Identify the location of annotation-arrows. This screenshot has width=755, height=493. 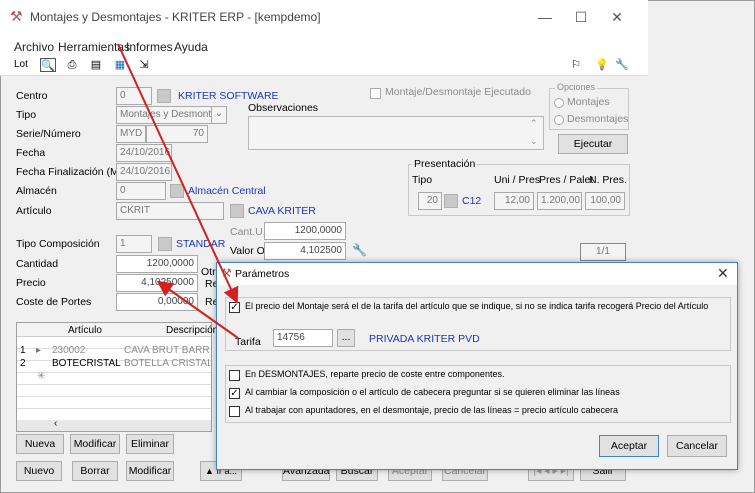
(178, 191).